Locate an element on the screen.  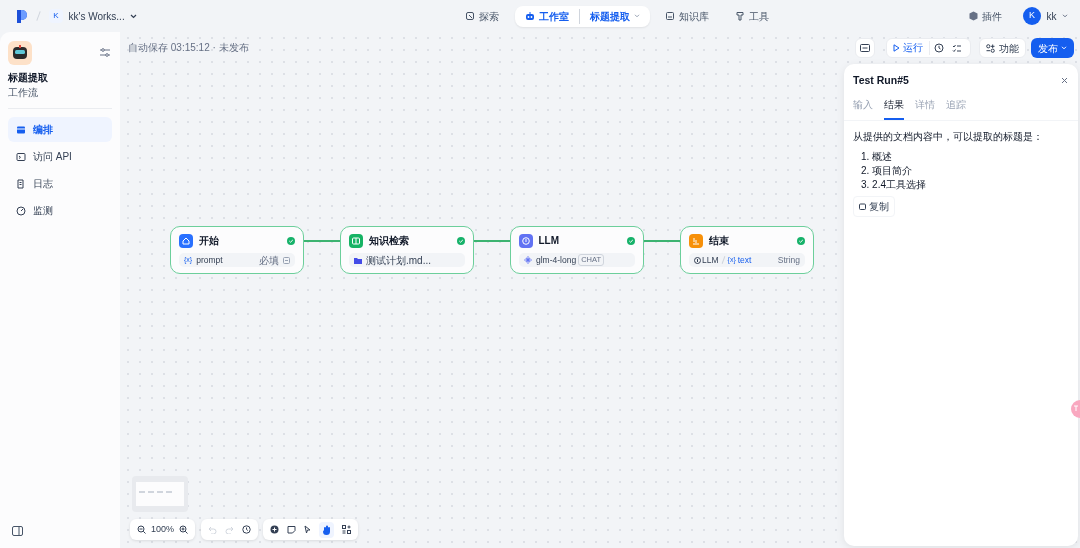
checklist-icon is located at coordinates (957, 48).